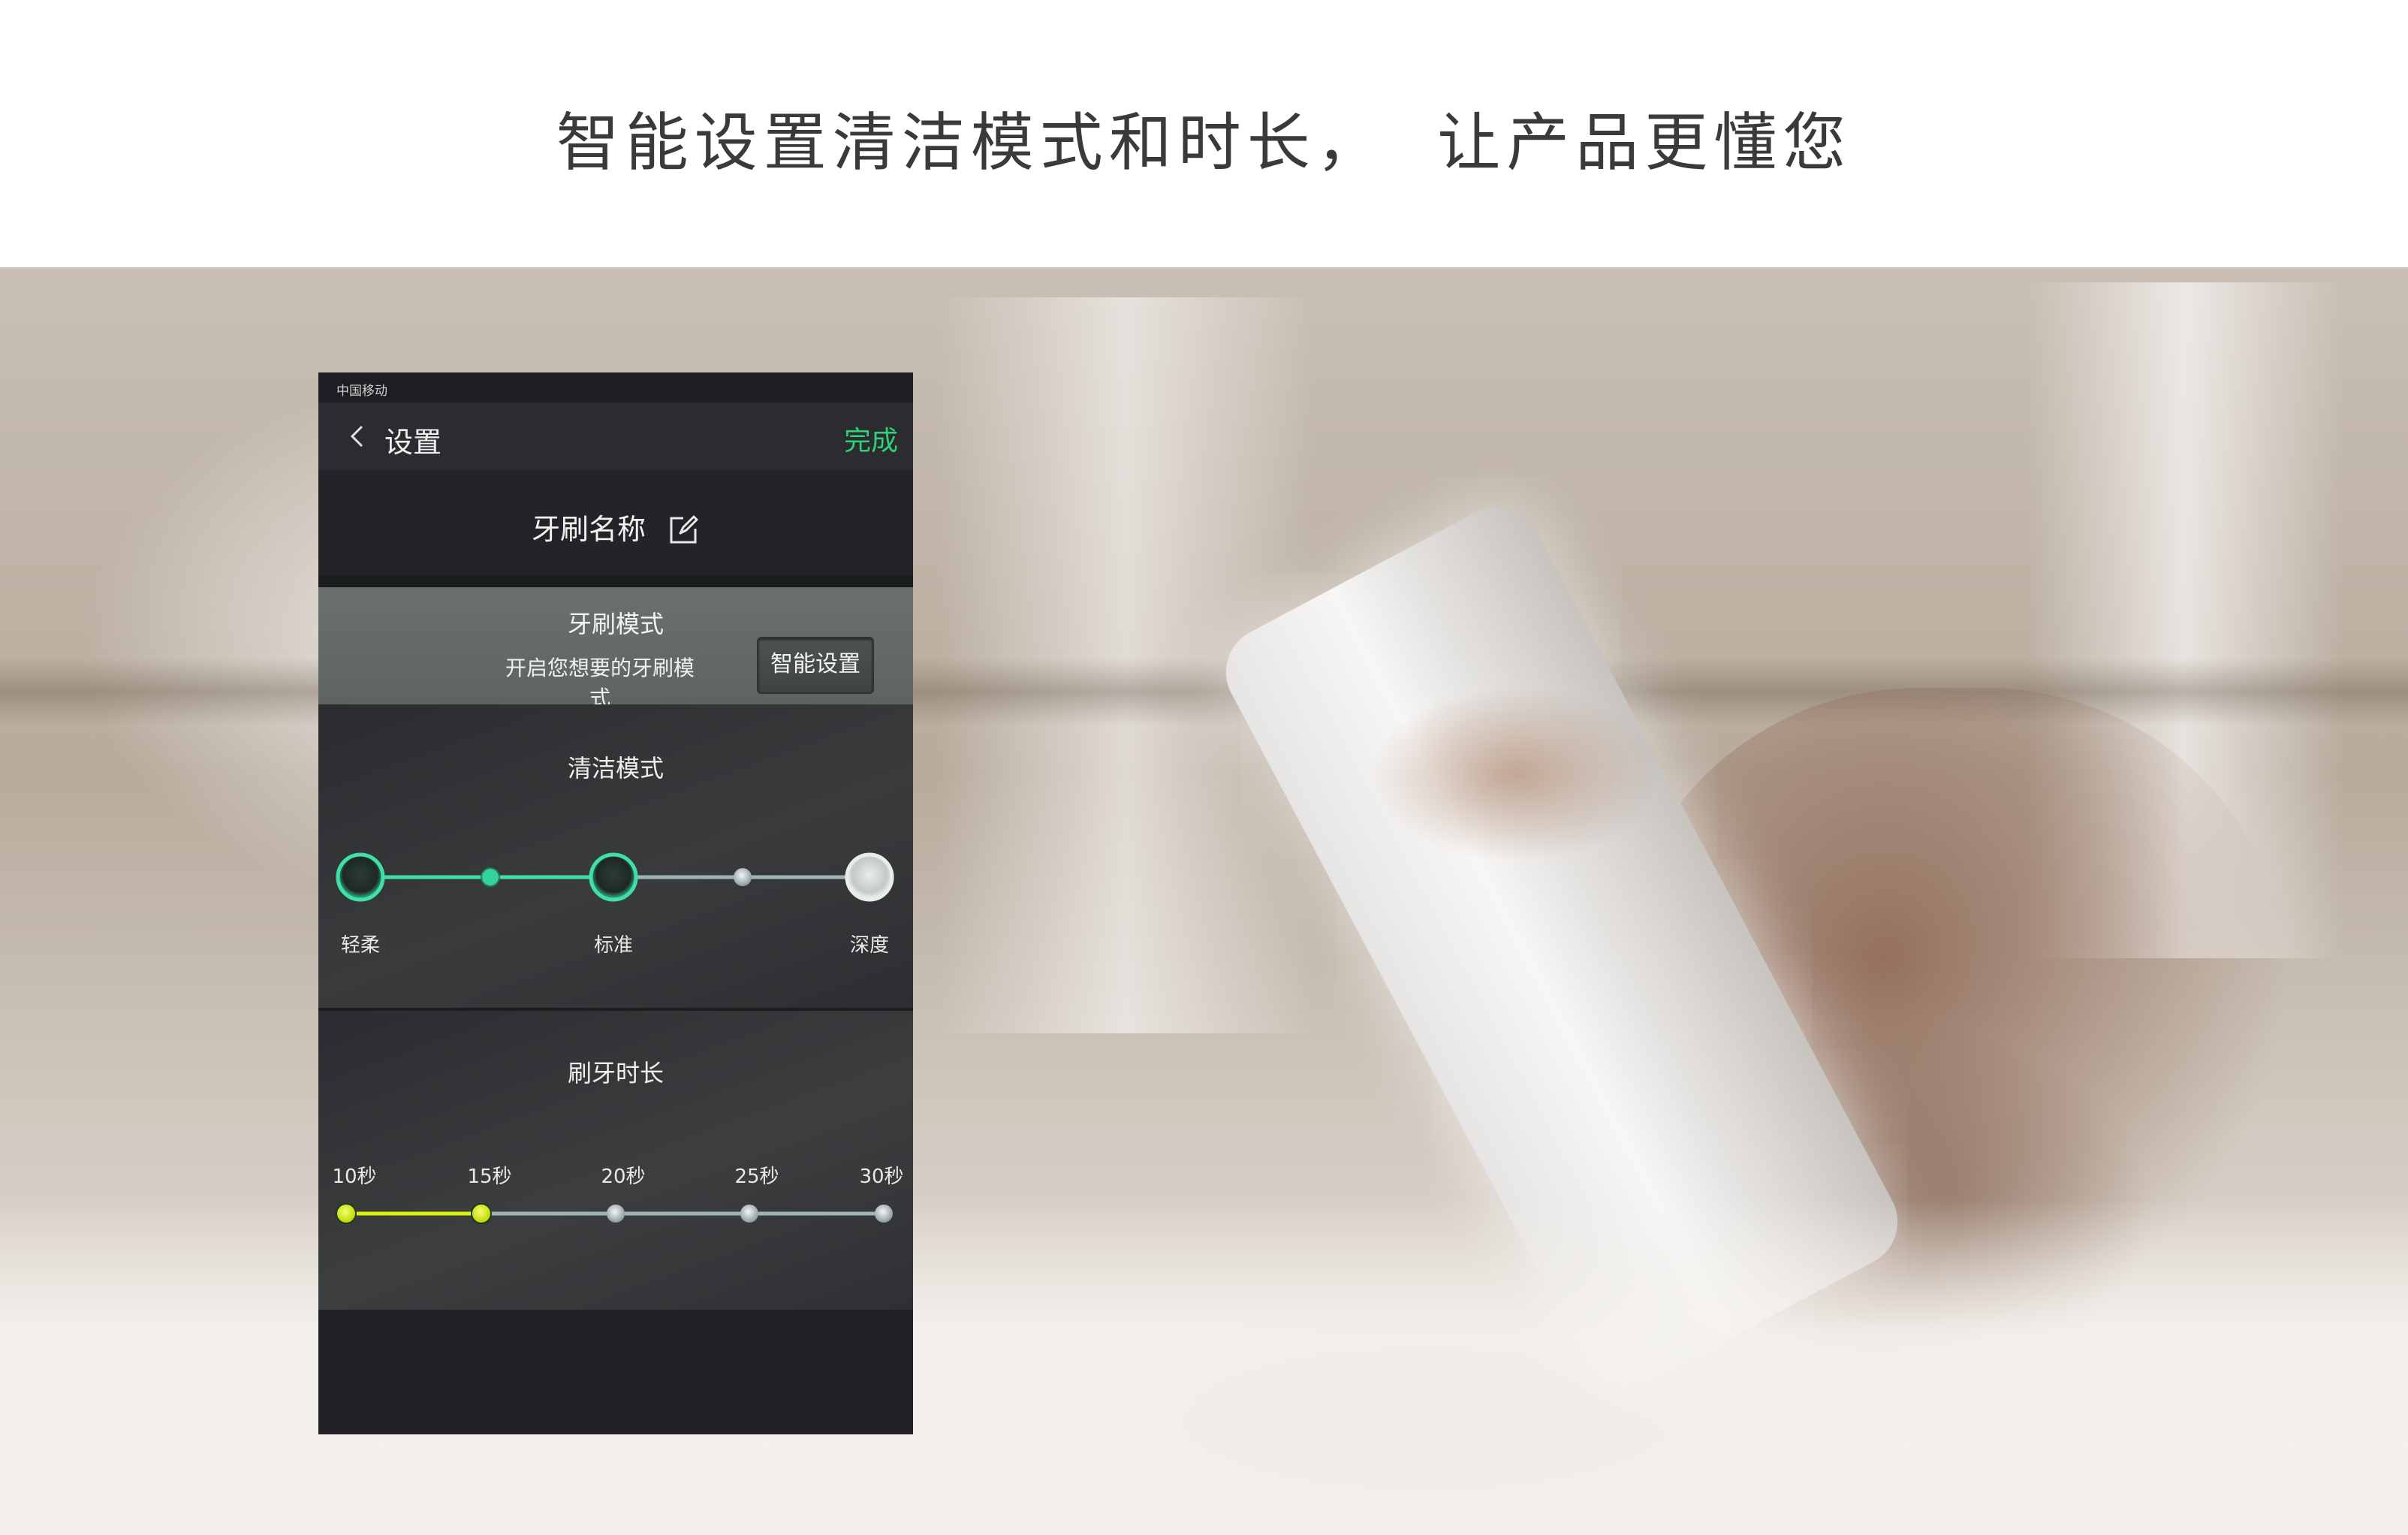 The image size is (2408, 1535). I want to click on nav-bar: 设置 完成, so click(615, 436).